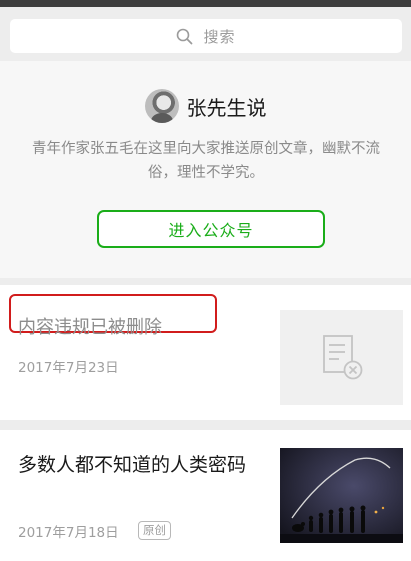 This screenshot has width=411, height=561. What do you see at coordinates (68, 533) in the screenshot?
I see `article-date: 2017年7月18日` at bounding box center [68, 533].